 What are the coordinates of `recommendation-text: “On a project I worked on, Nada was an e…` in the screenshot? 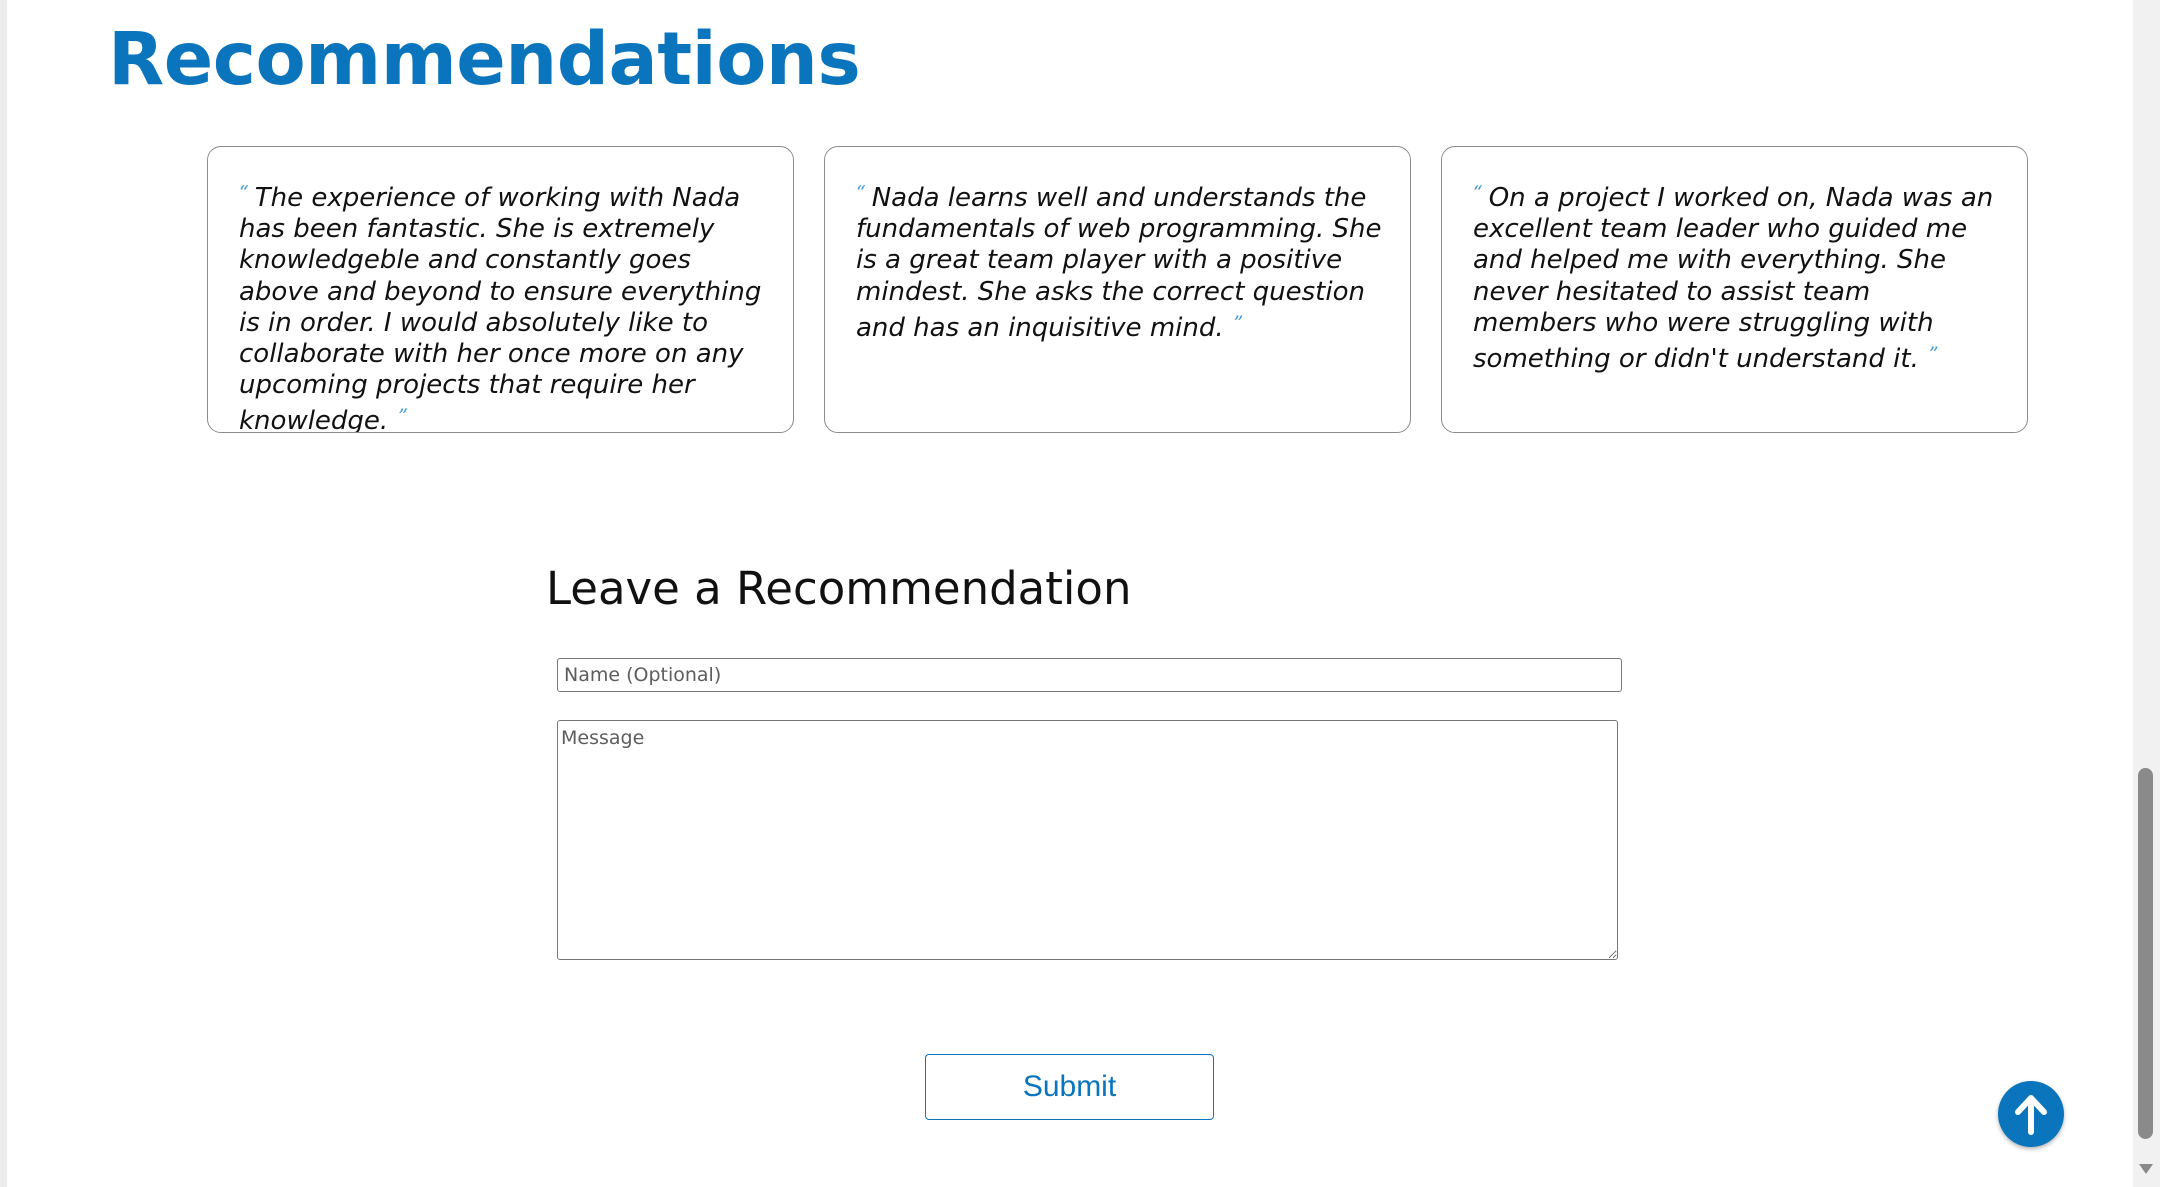 It's located at (1736, 276).